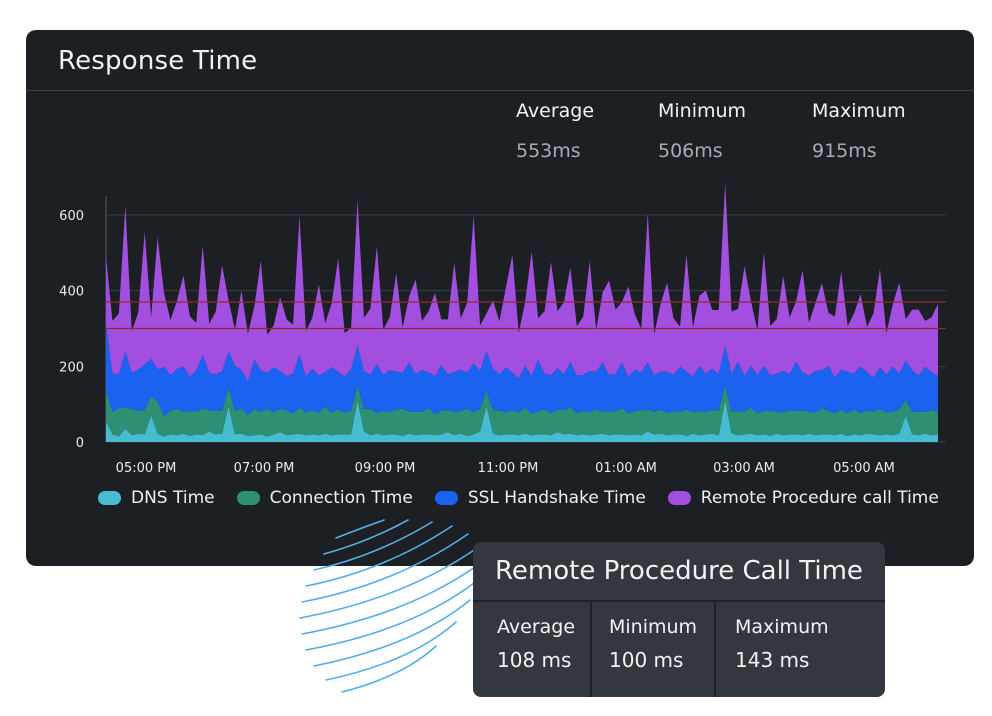 The height and width of the screenshot is (716, 992). Describe the element at coordinates (653, 644) in the screenshot. I see `panel-stat-minimum: Minimum 100 ms` at that location.